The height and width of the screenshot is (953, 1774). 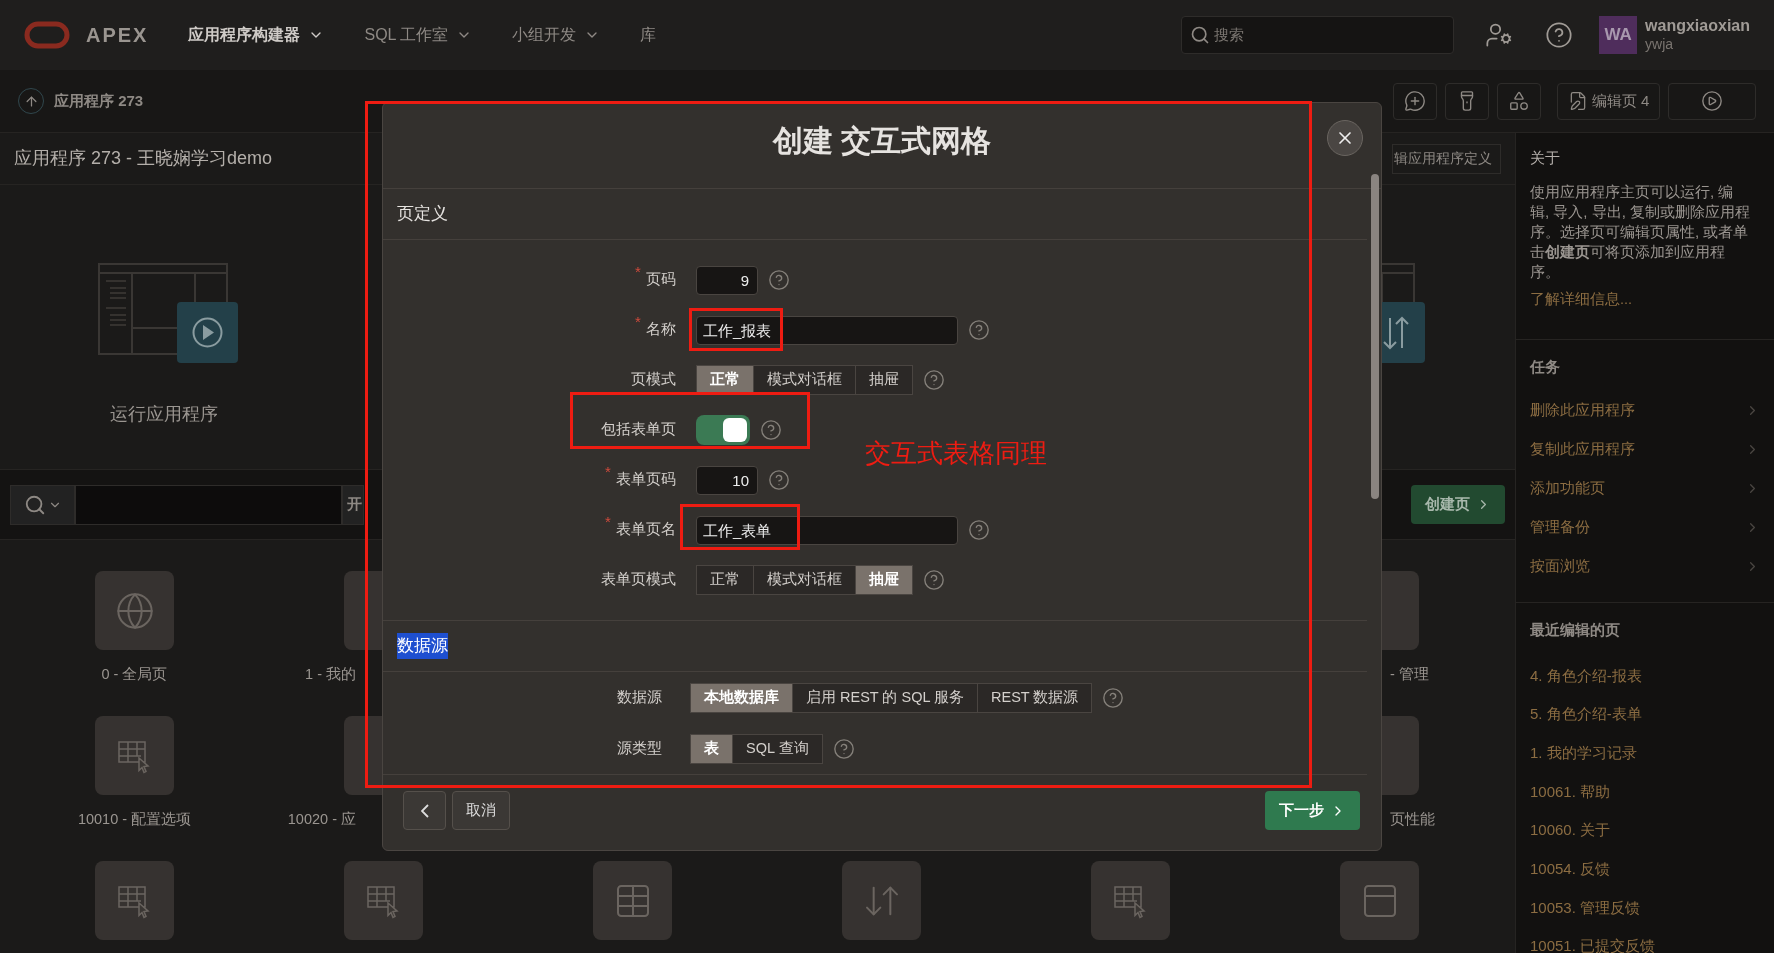 I want to click on create-page-button: 创建页, so click(x=1458, y=504).